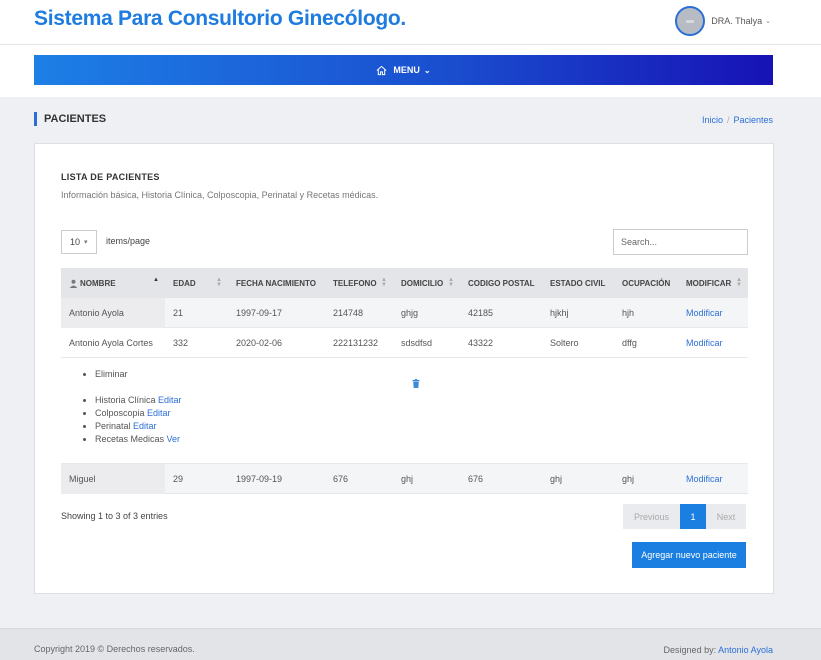  I want to click on edit-colposcopia-link: Editar, so click(159, 413).